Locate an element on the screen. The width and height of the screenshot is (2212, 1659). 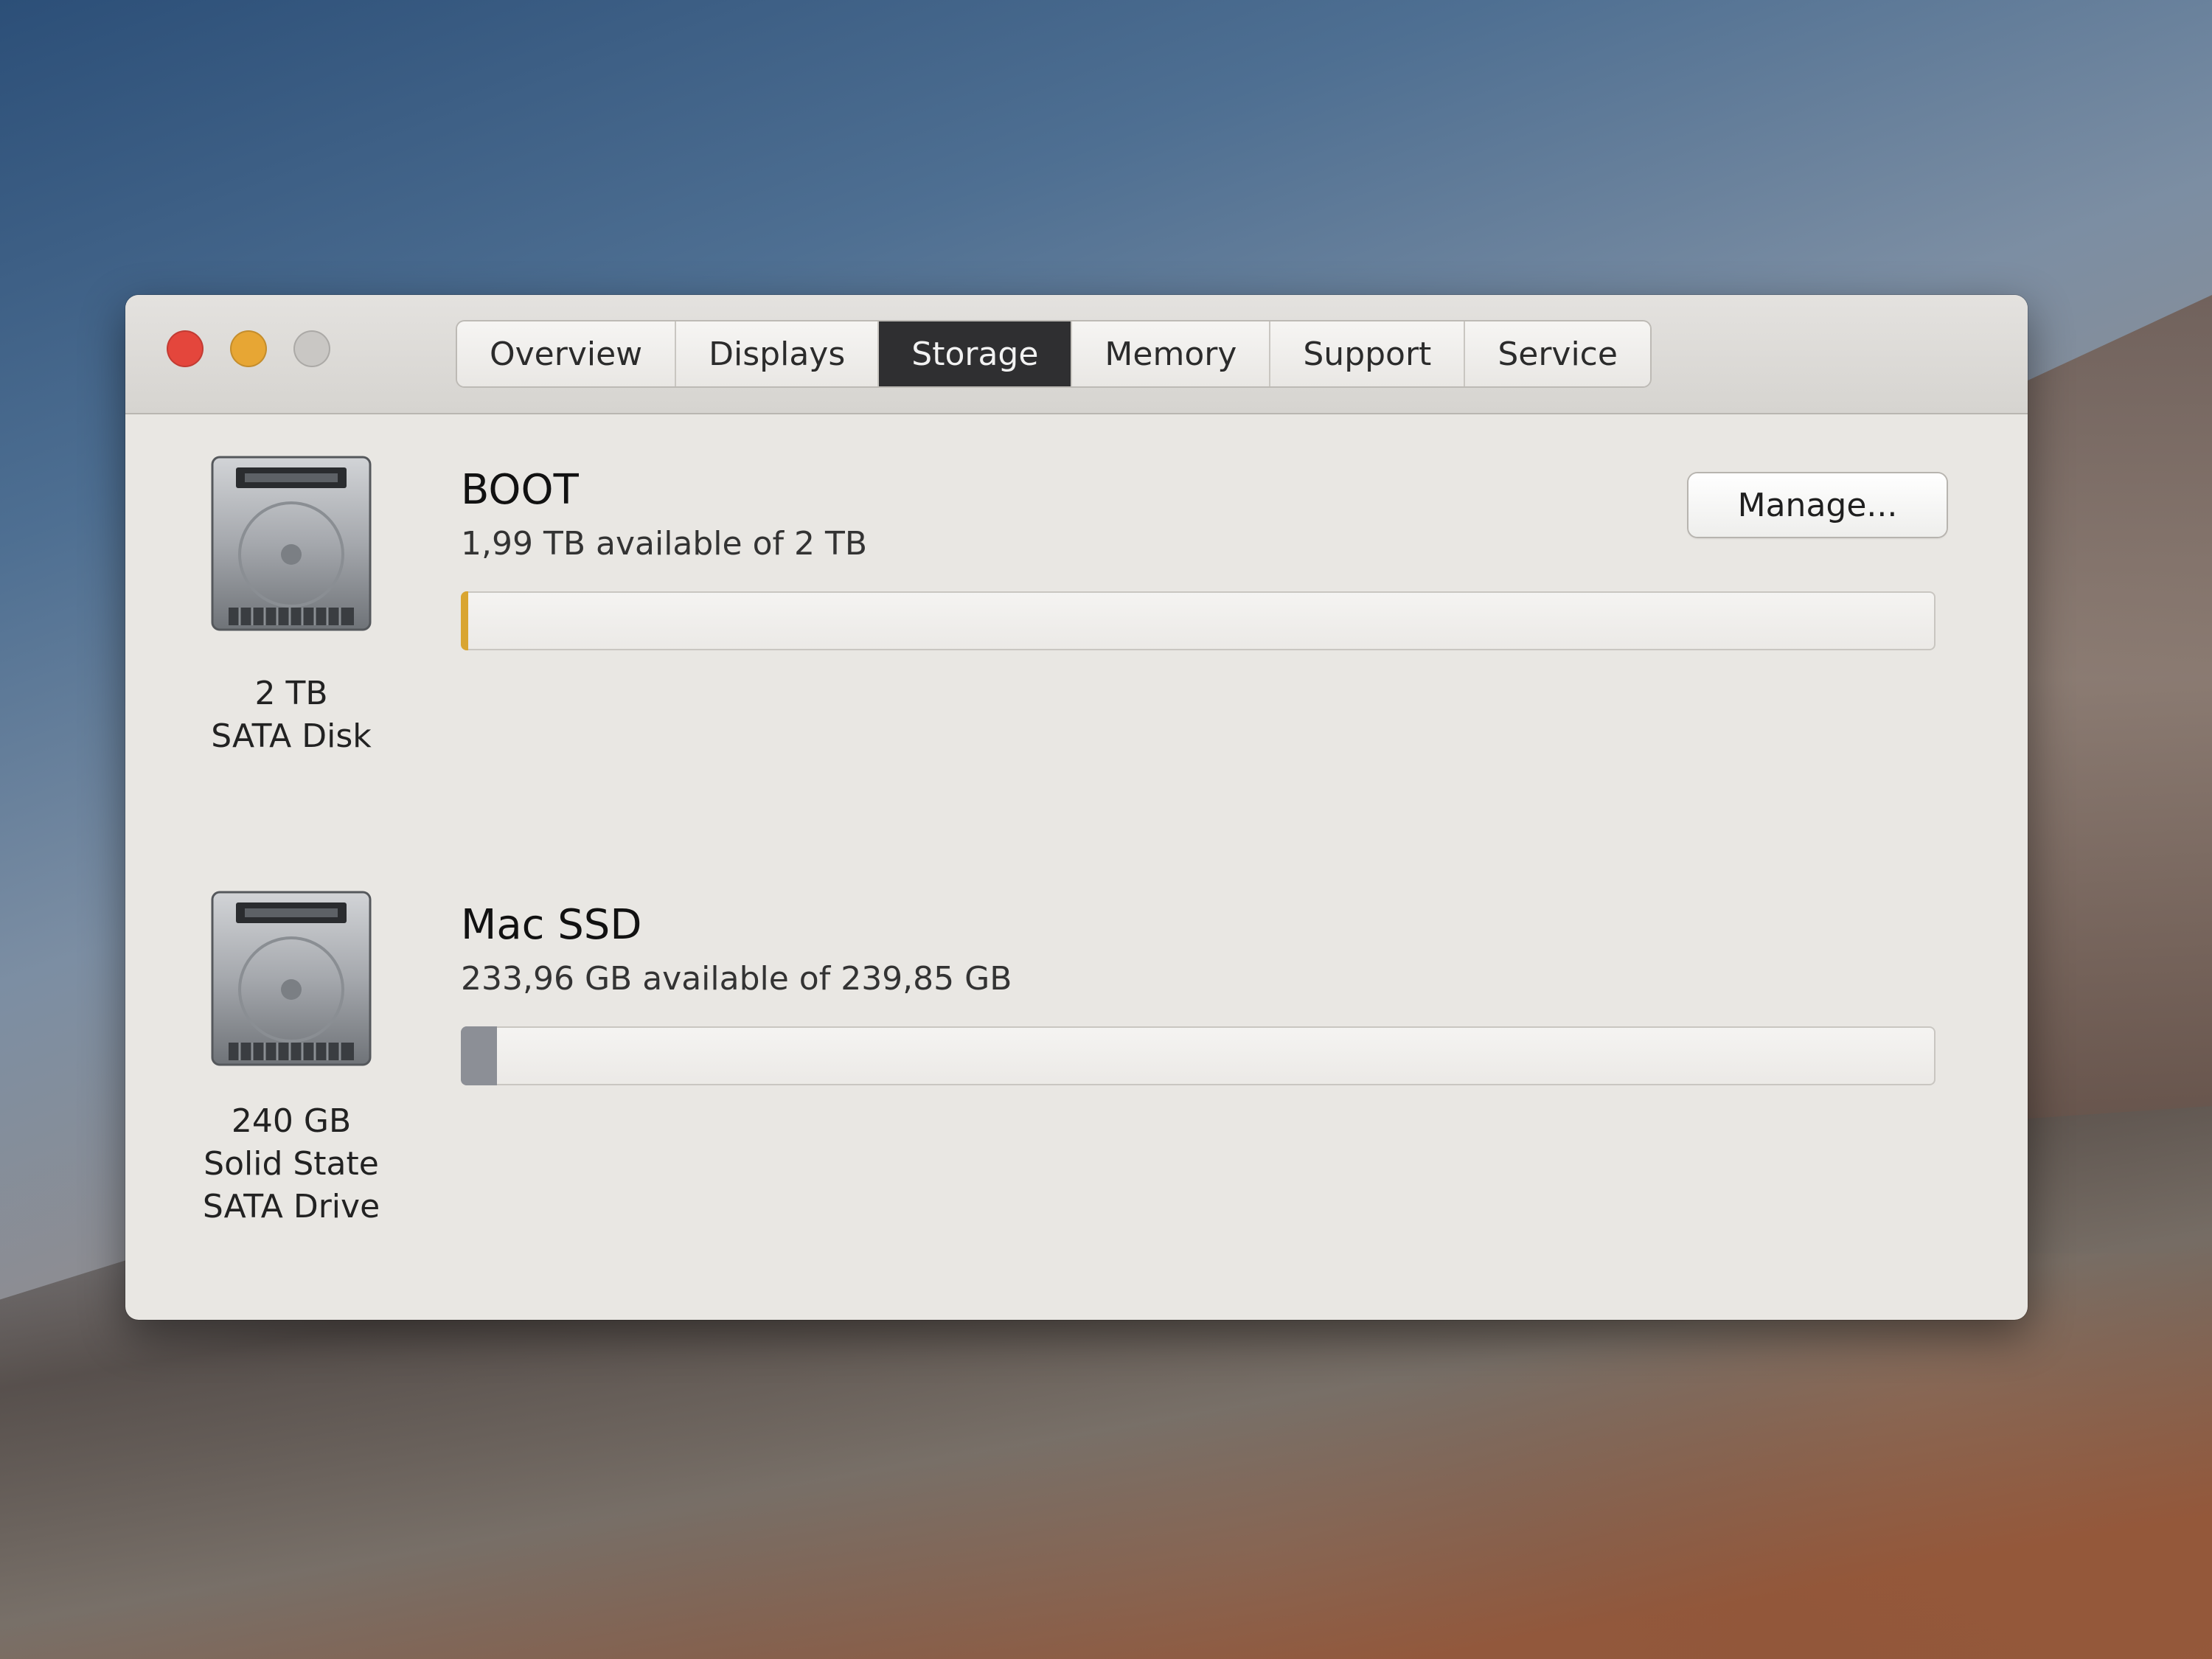
drive-caption: 2 TB SATA Disk is located at coordinates (291, 715).